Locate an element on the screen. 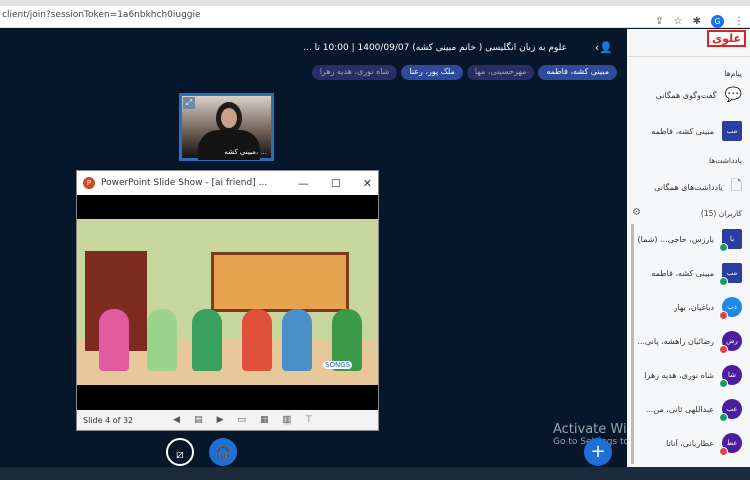 This screenshot has height=480, width=750. menu-icon: ⋮ is located at coordinates (739, 21).